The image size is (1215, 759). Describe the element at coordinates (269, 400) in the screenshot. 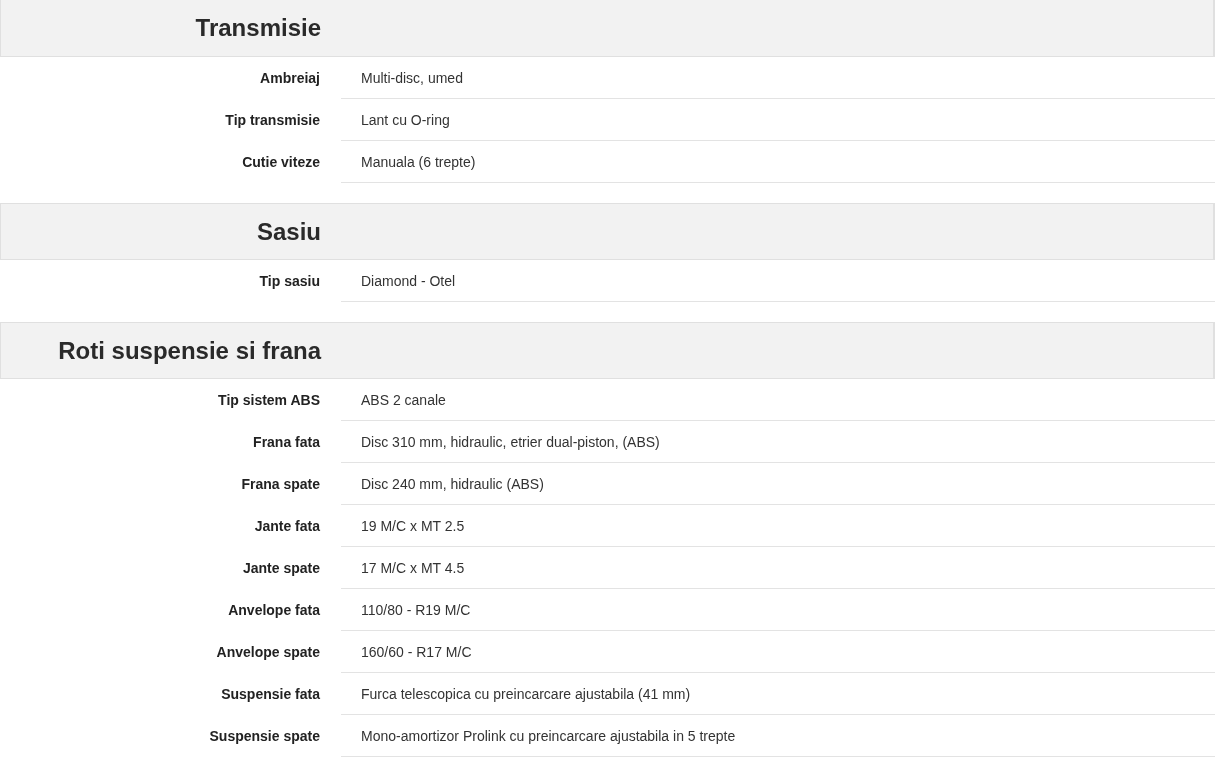

I see `spec-label: Tip sistem ABS` at that location.